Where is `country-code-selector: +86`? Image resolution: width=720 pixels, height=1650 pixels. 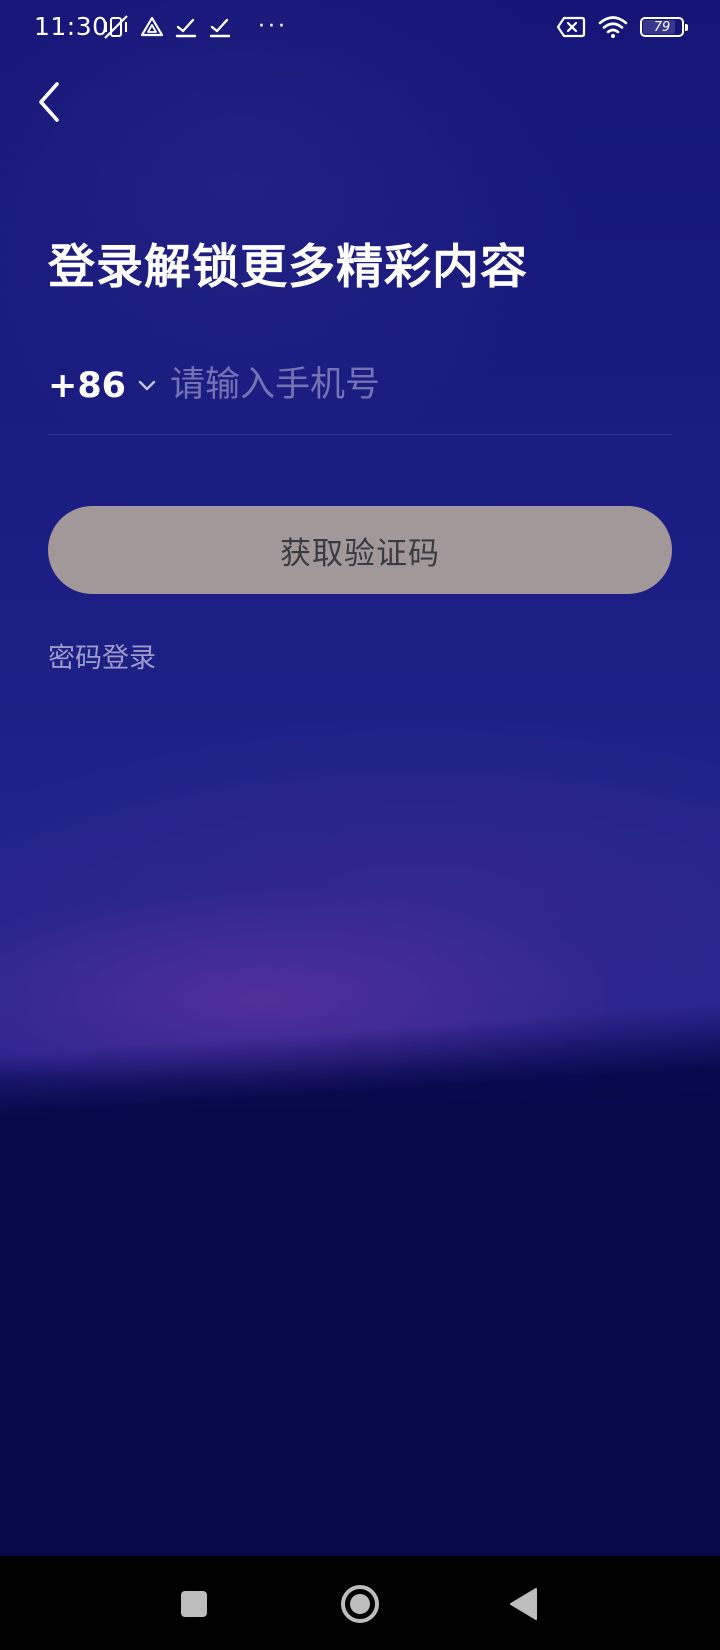
country-code-selector: +86 is located at coordinates (102, 386).